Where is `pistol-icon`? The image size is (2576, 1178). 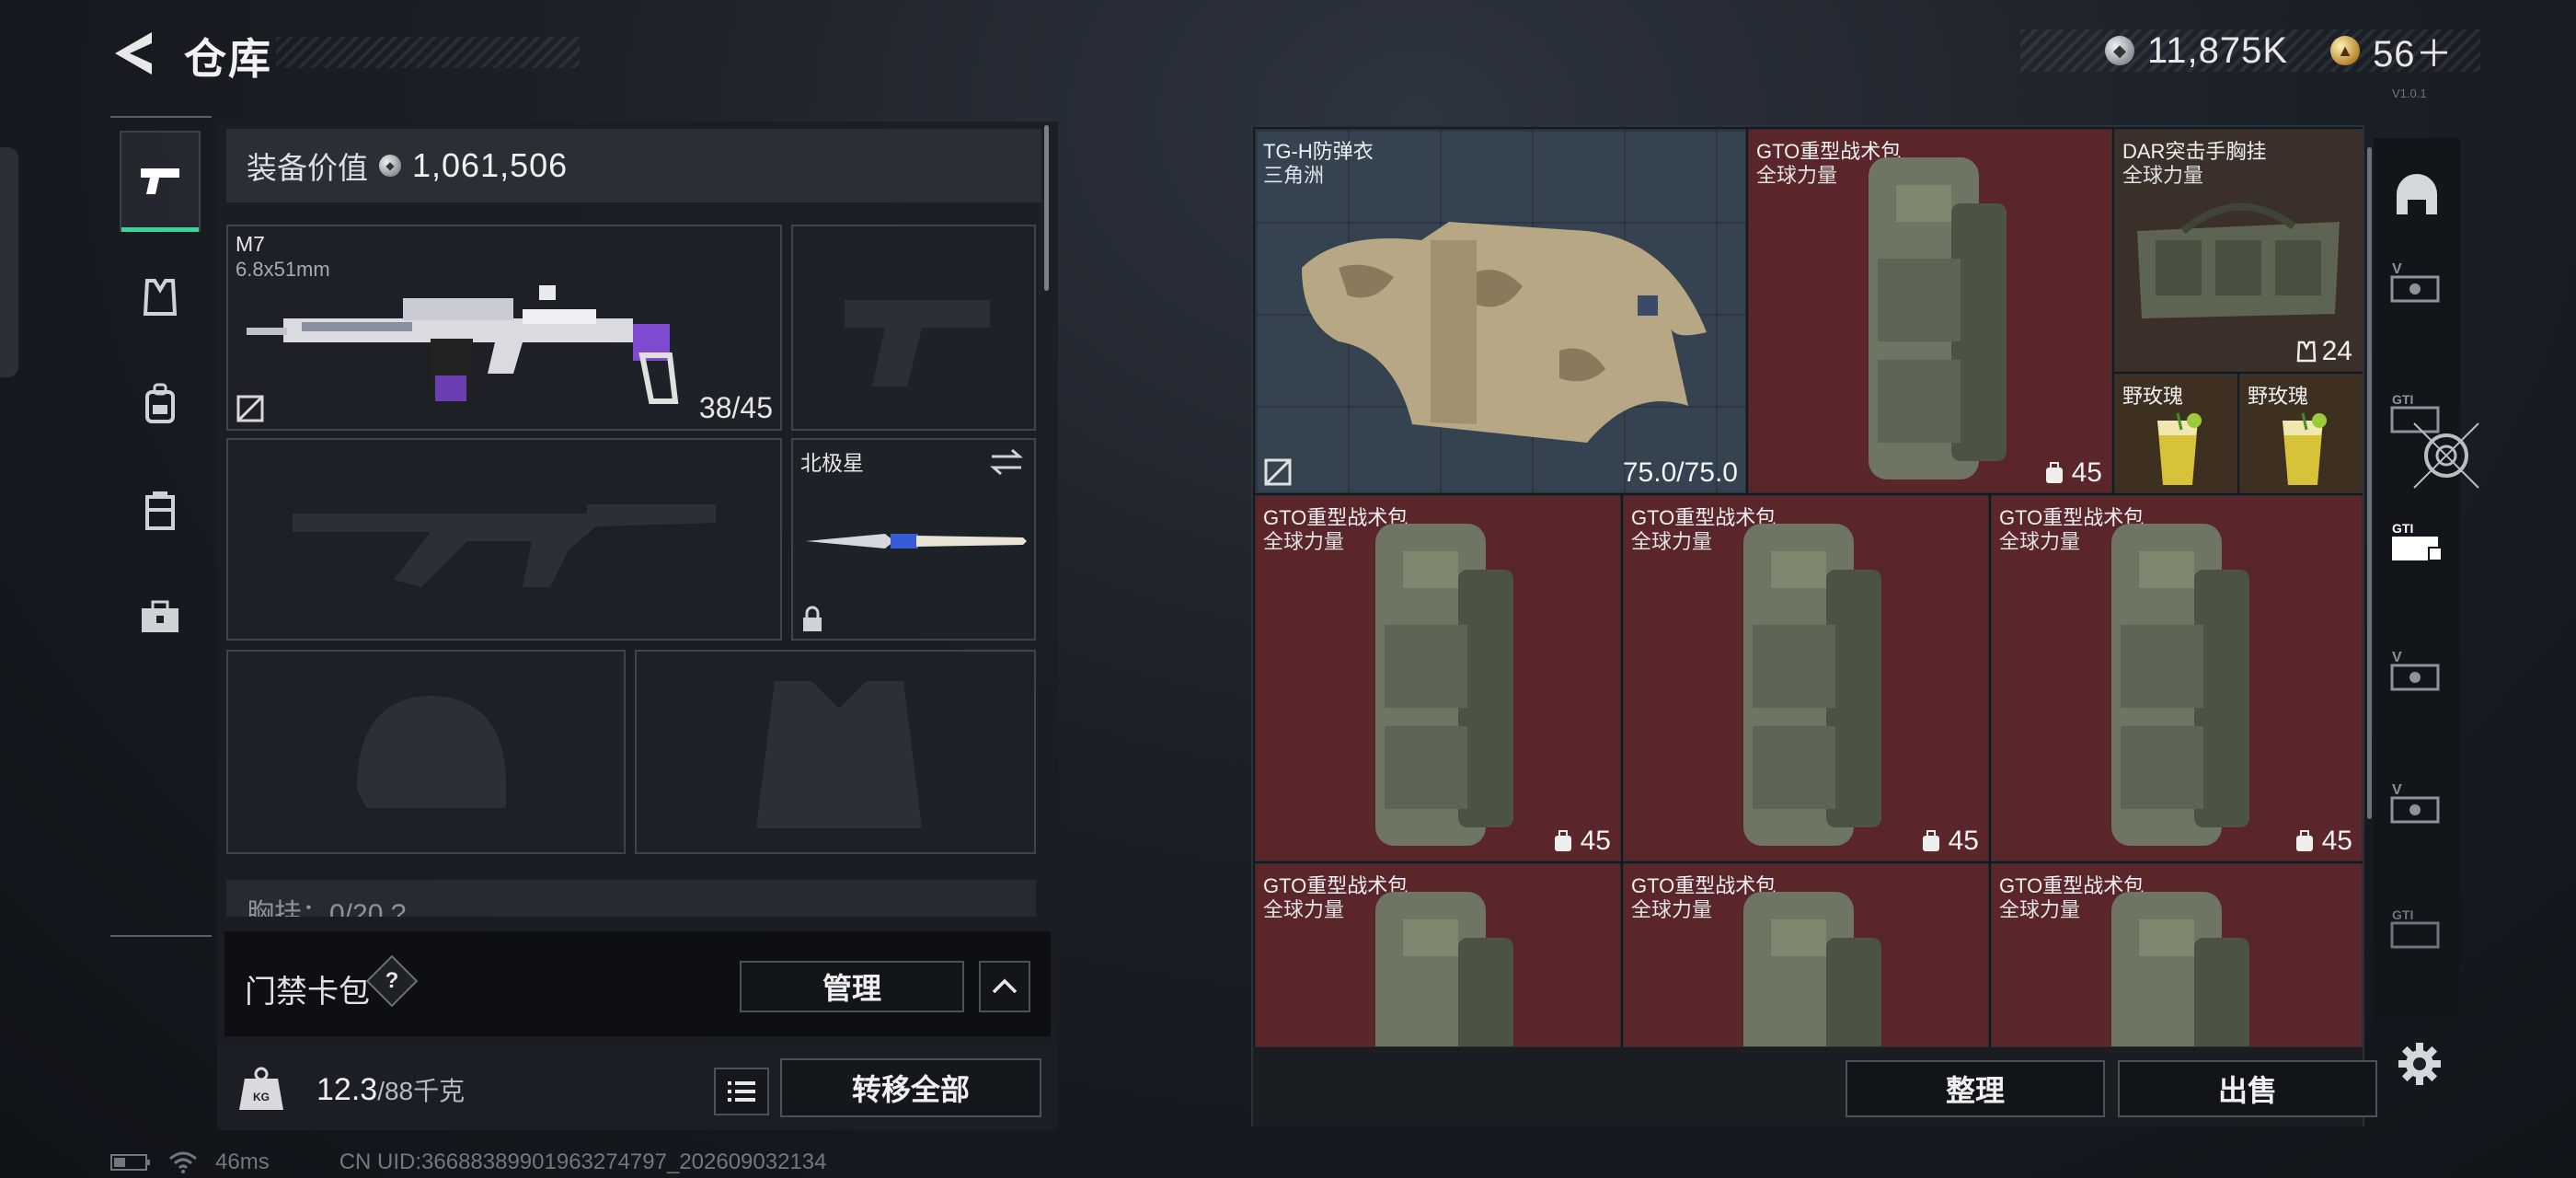
pistol-icon is located at coordinates (160, 181).